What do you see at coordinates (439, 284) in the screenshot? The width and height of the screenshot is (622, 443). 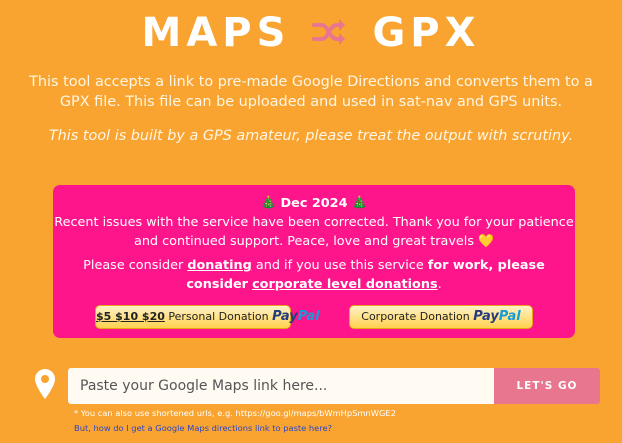 I see `donate-period: .` at bounding box center [439, 284].